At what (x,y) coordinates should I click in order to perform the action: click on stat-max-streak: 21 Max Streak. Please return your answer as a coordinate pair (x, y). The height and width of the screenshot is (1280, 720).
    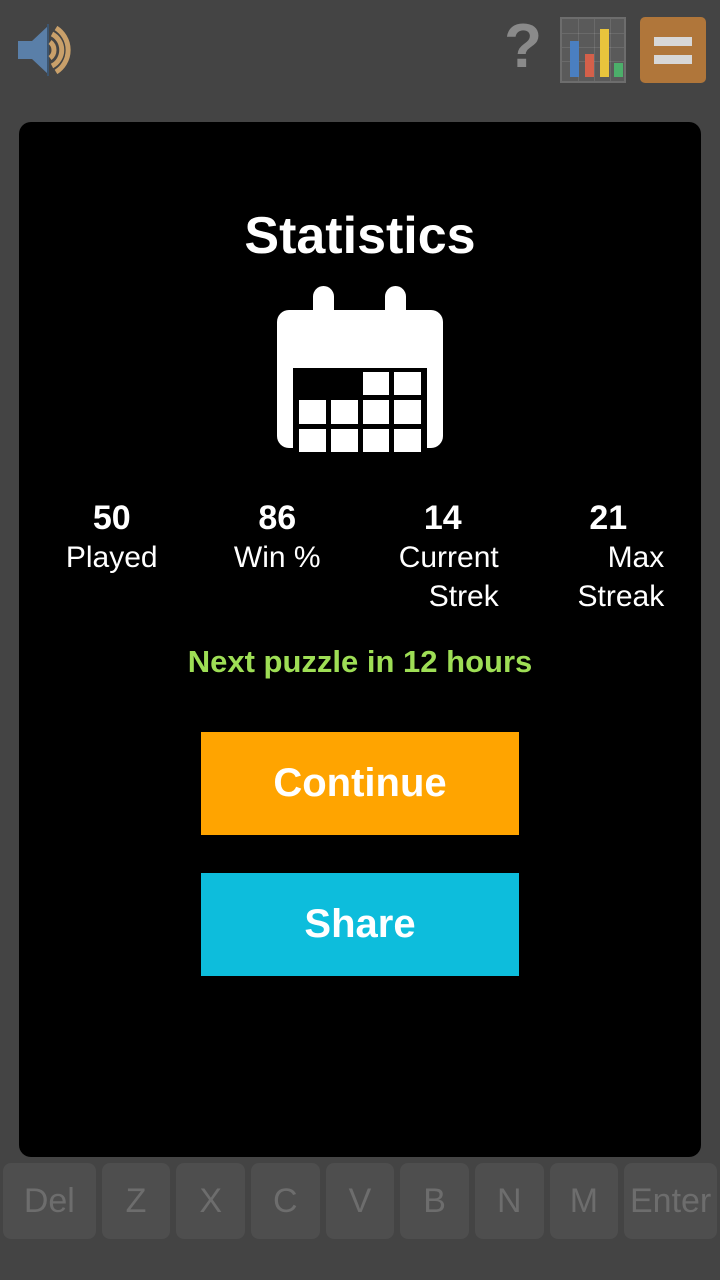
    Looking at the image, I should click on (609, 557).